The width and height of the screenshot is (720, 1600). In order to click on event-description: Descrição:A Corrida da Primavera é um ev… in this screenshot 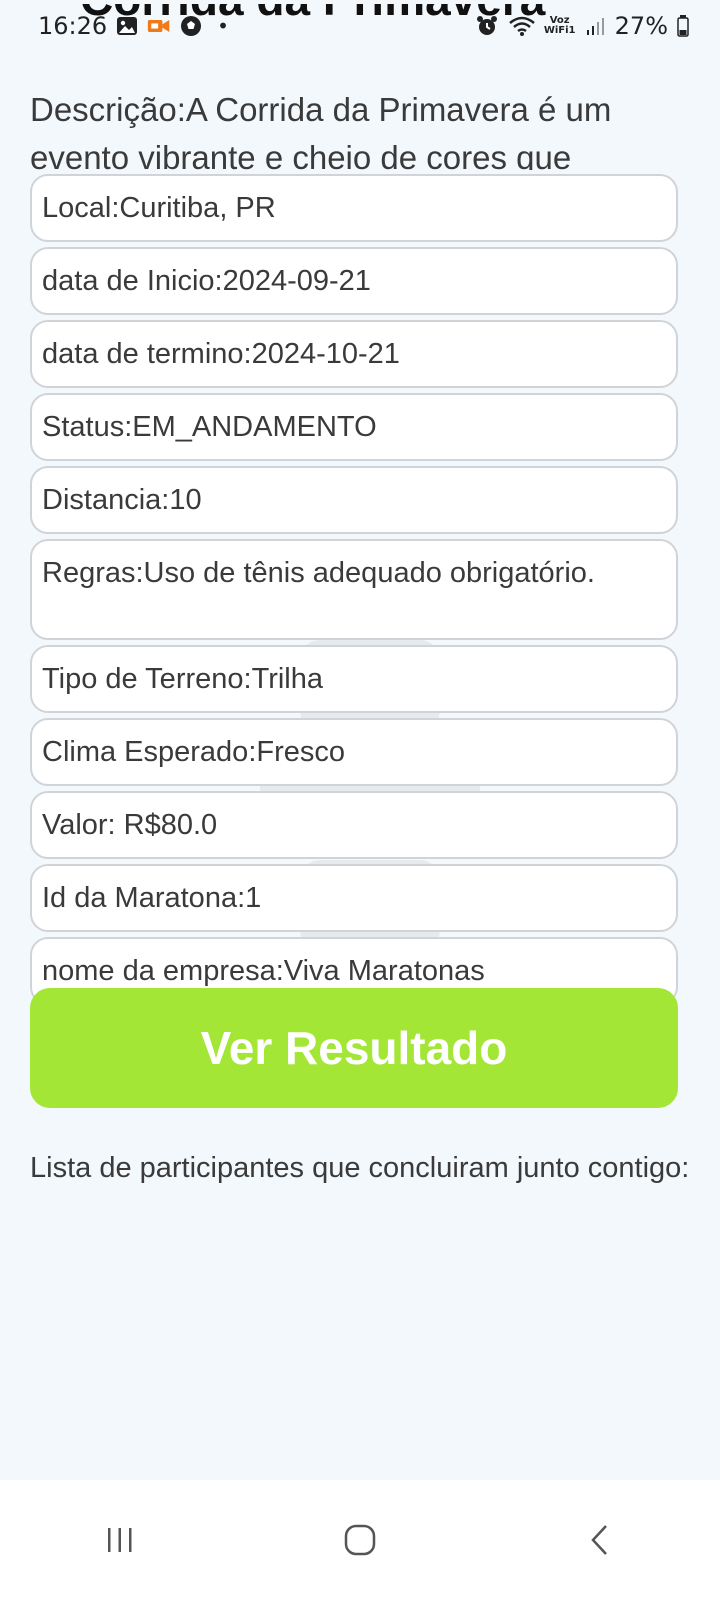, I will do `click(321, 130)`.